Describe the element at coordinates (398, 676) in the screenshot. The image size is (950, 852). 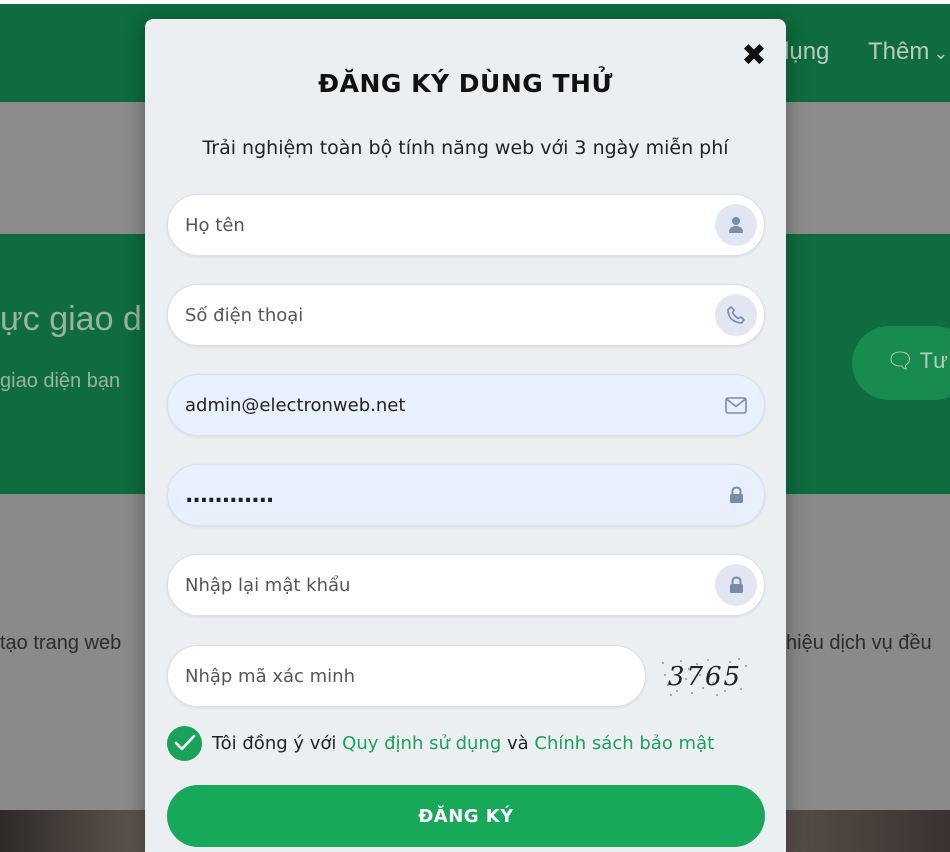
I see `captcha-input` at that location.